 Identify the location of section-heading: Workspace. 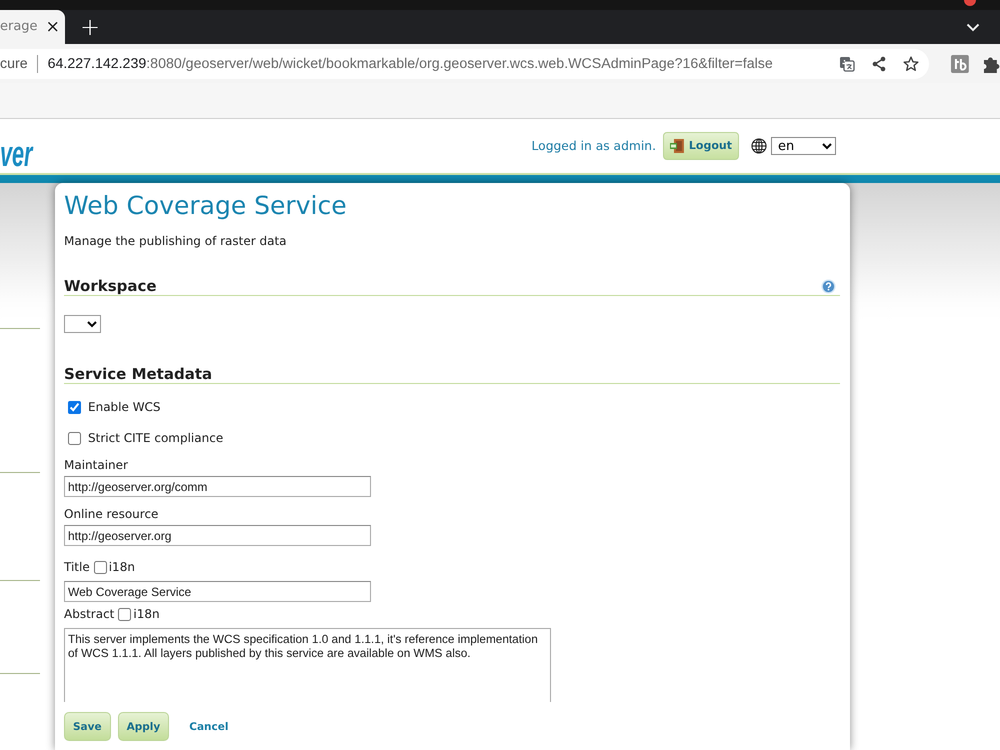
(110, 286).